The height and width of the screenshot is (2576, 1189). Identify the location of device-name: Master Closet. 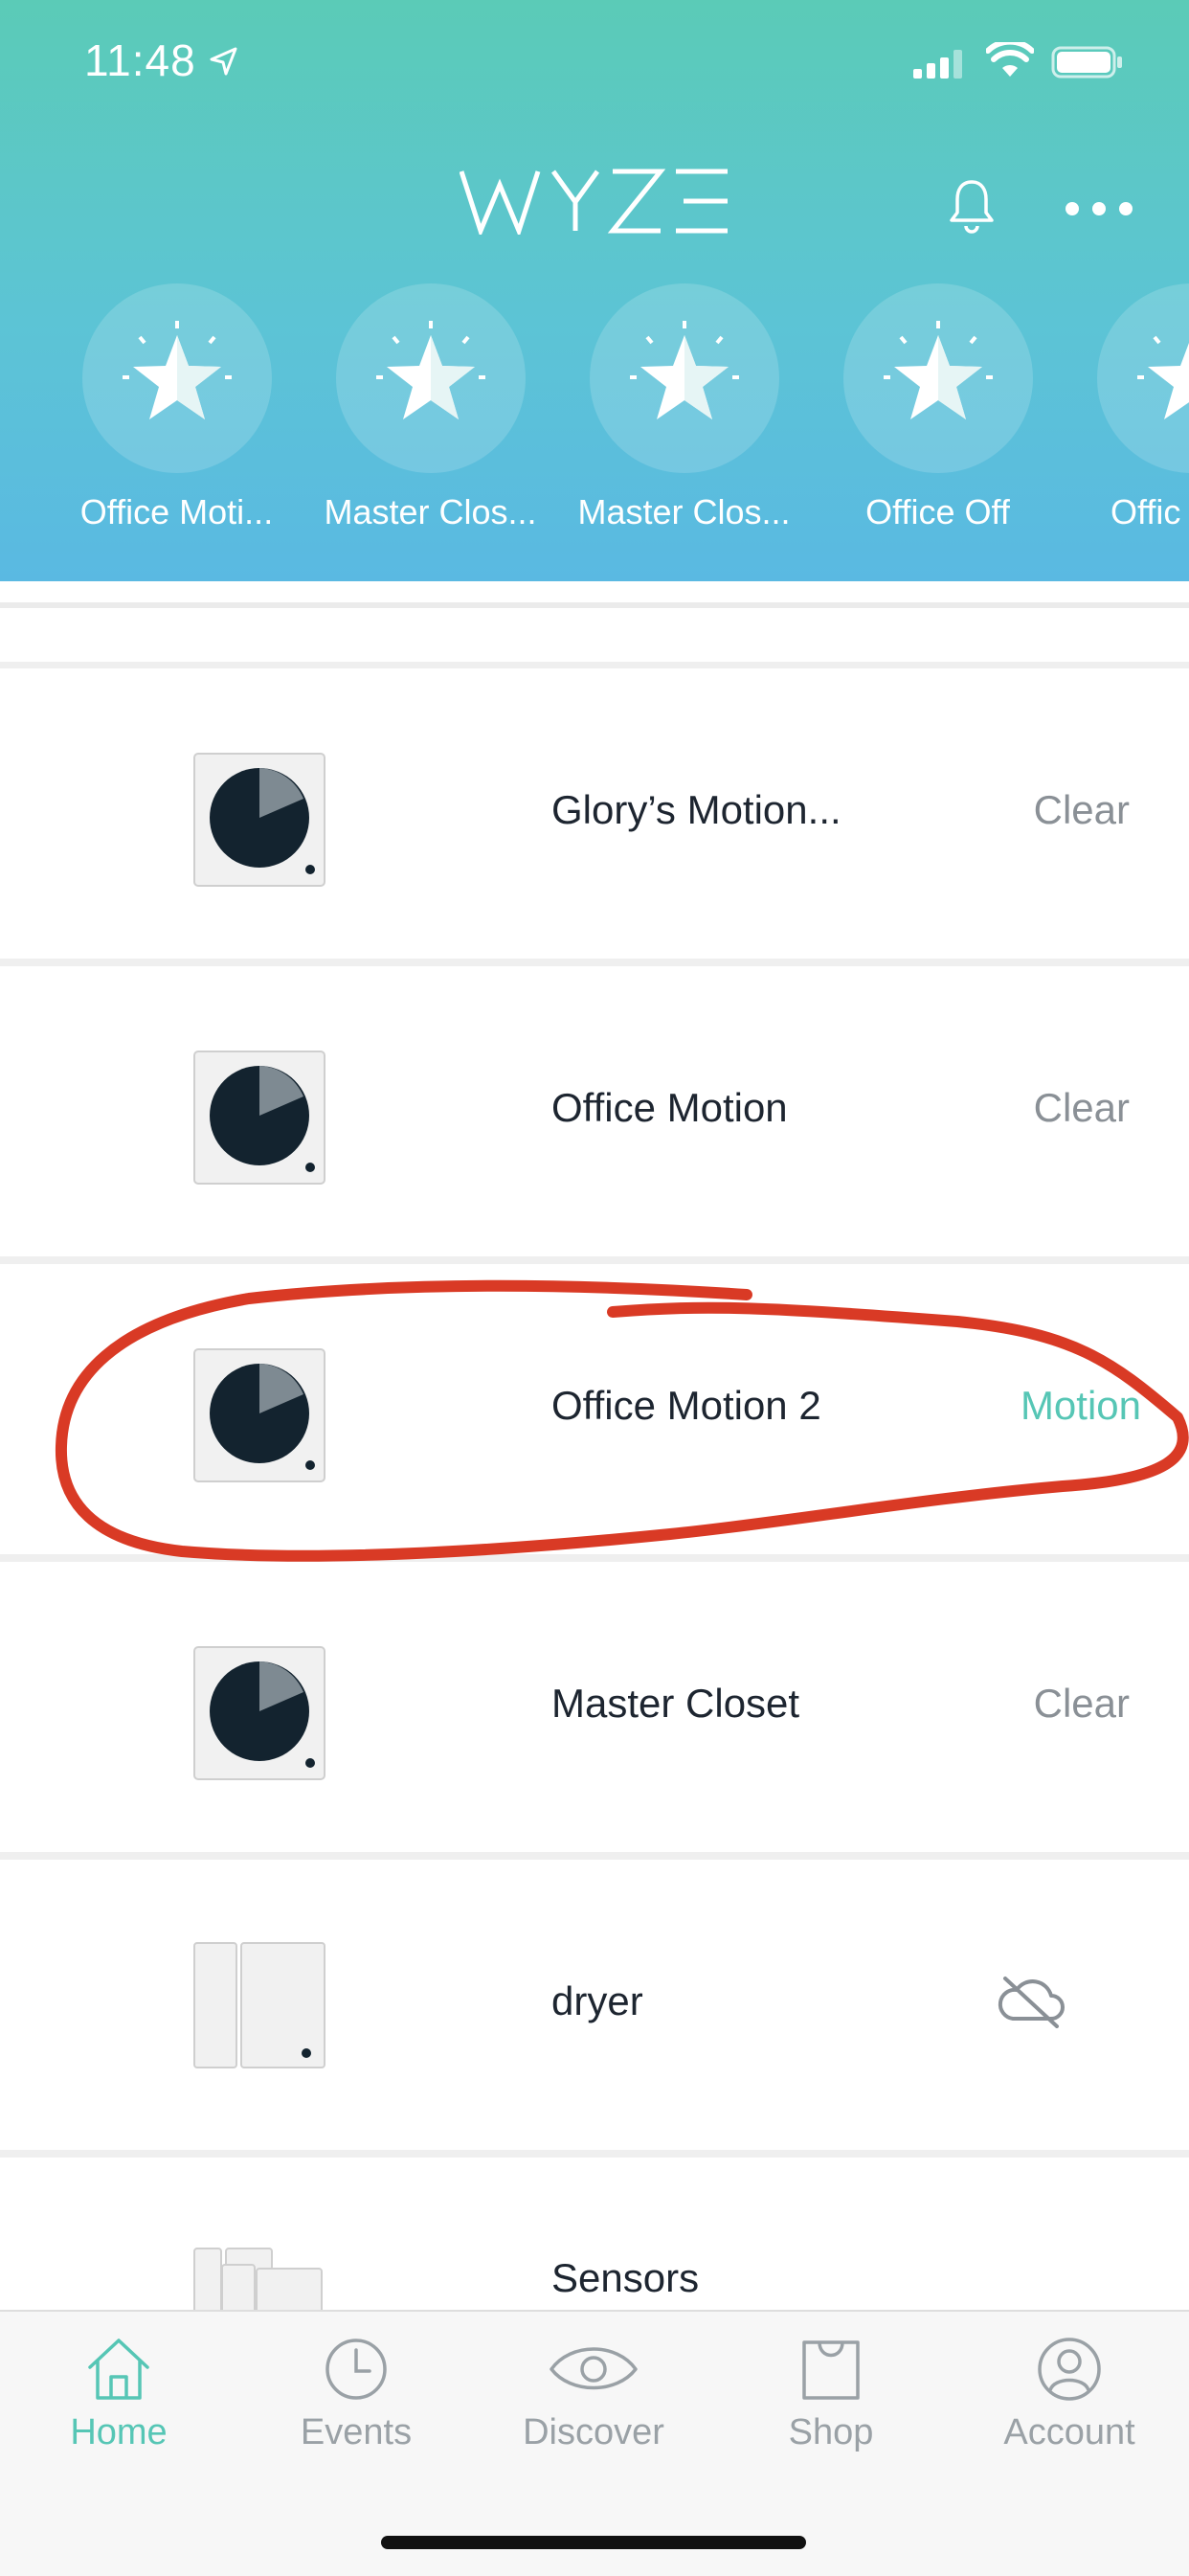
(675, 1703).